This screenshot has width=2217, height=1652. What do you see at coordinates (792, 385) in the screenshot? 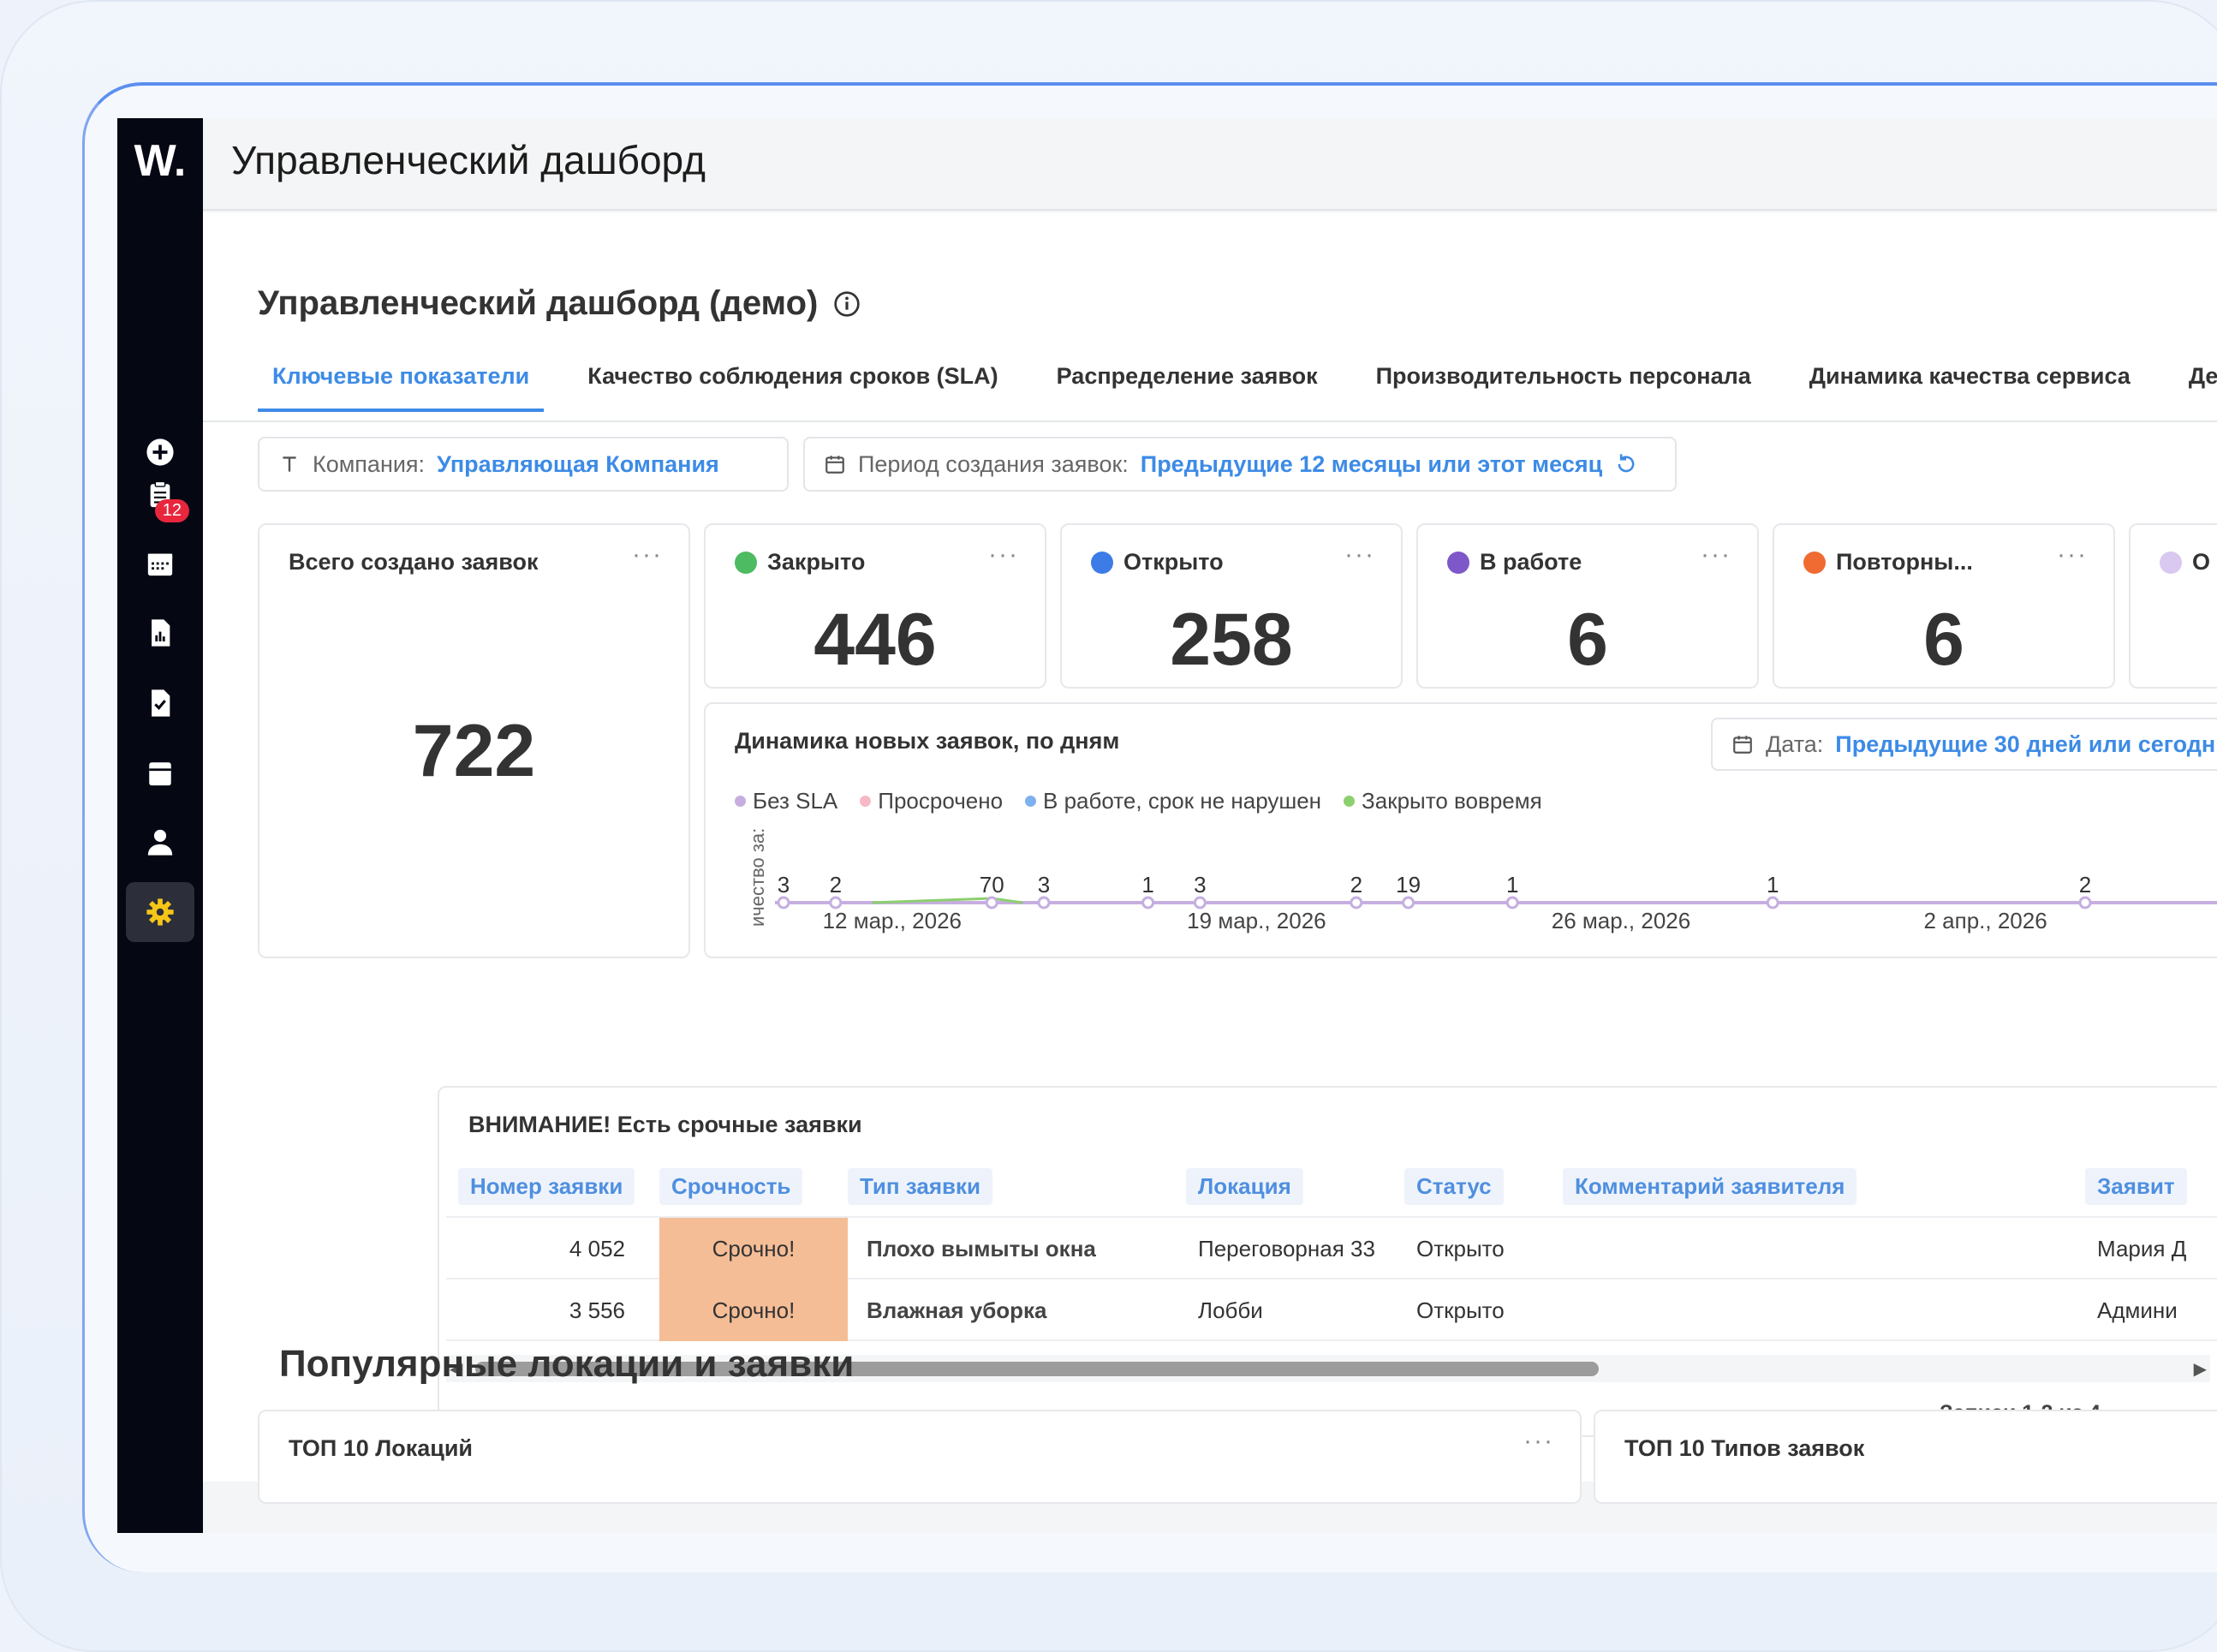
I see `tab-sla-quality: Качество соблюдения сроков (SLA)` at bounding box center [792, 385].